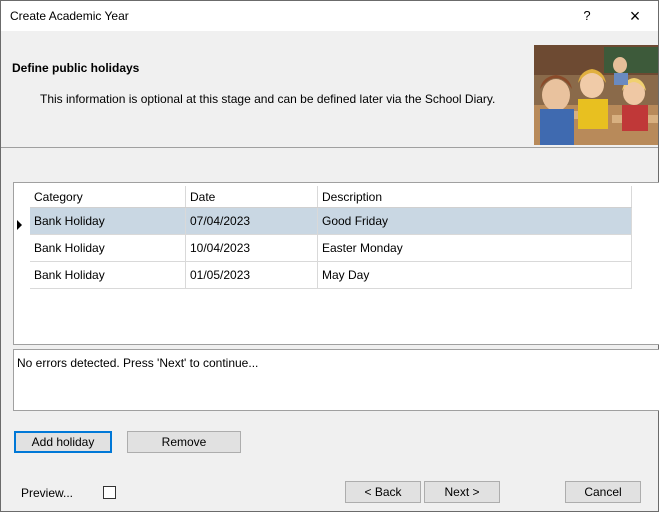  I want to click on column-header-date: Date, so click(251, 197).